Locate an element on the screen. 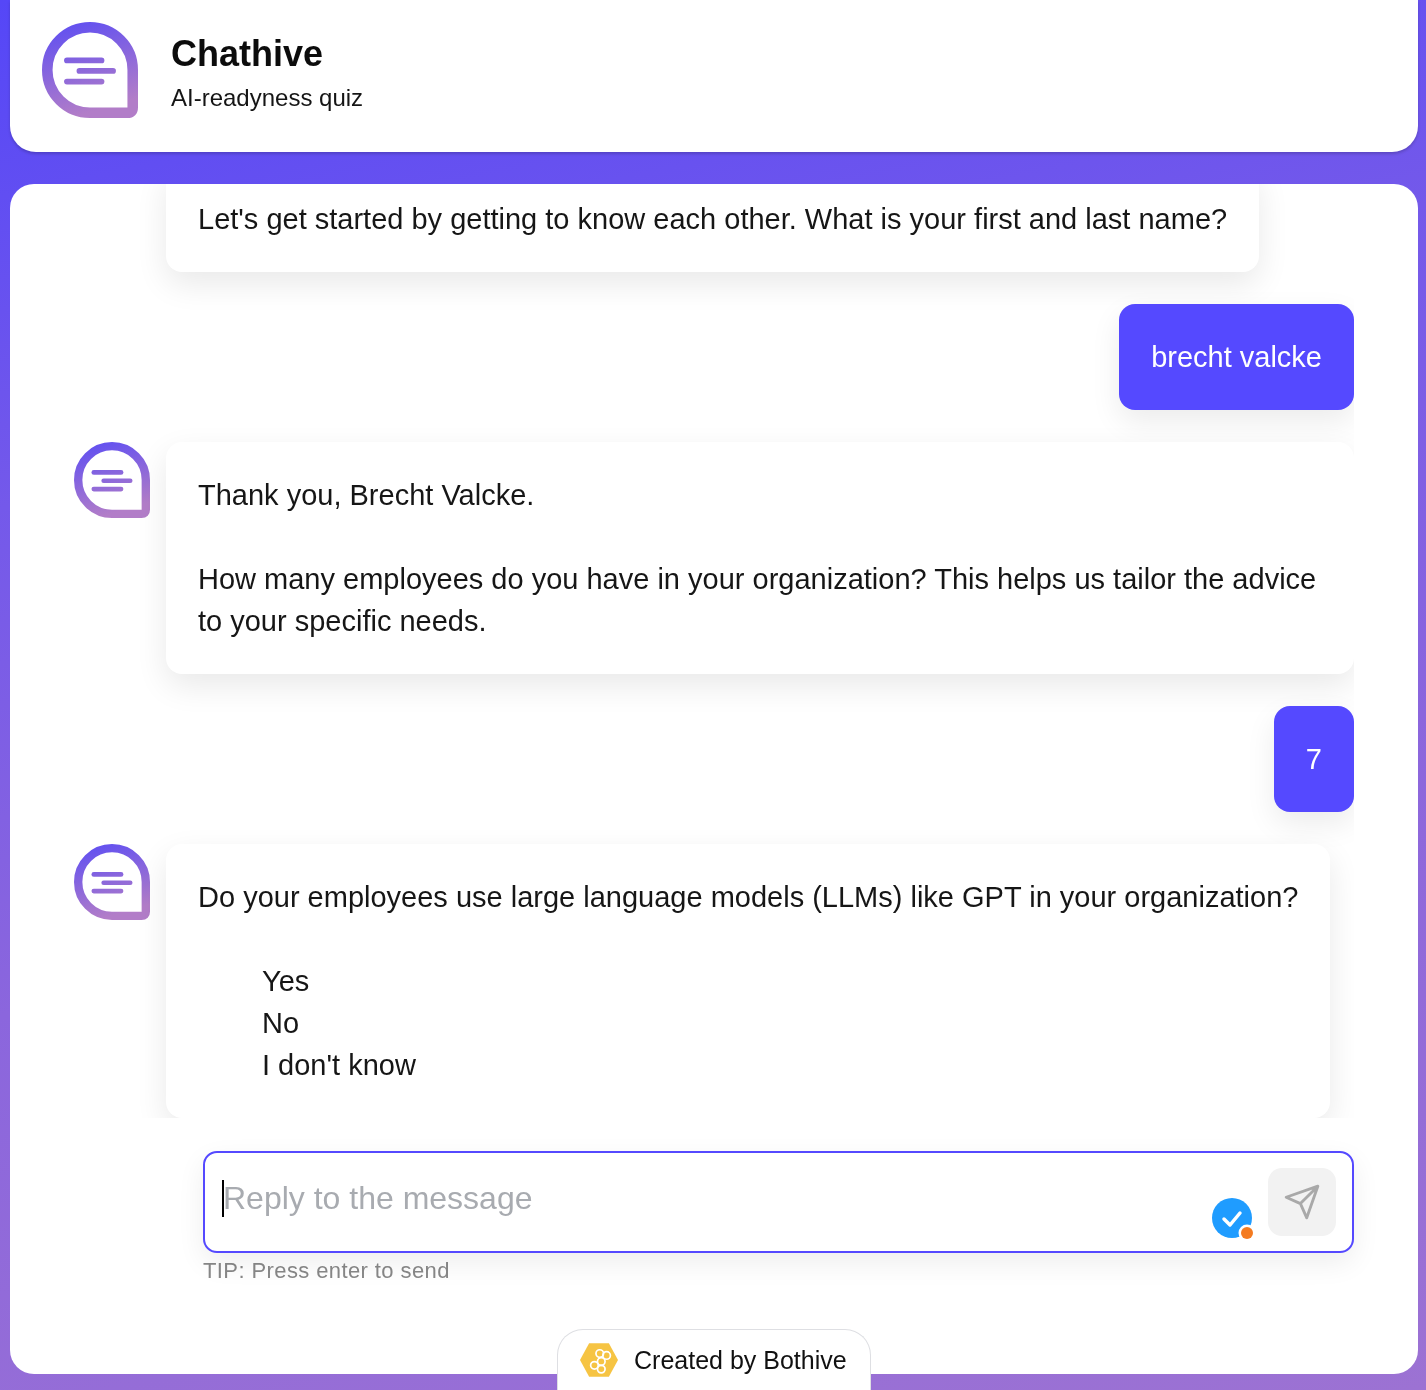 The image size is (1426, 1390). message-text: How many employees do you have in your organization? This helps us tailor the advice to your specific needs. is located at coordinates (758, 600).